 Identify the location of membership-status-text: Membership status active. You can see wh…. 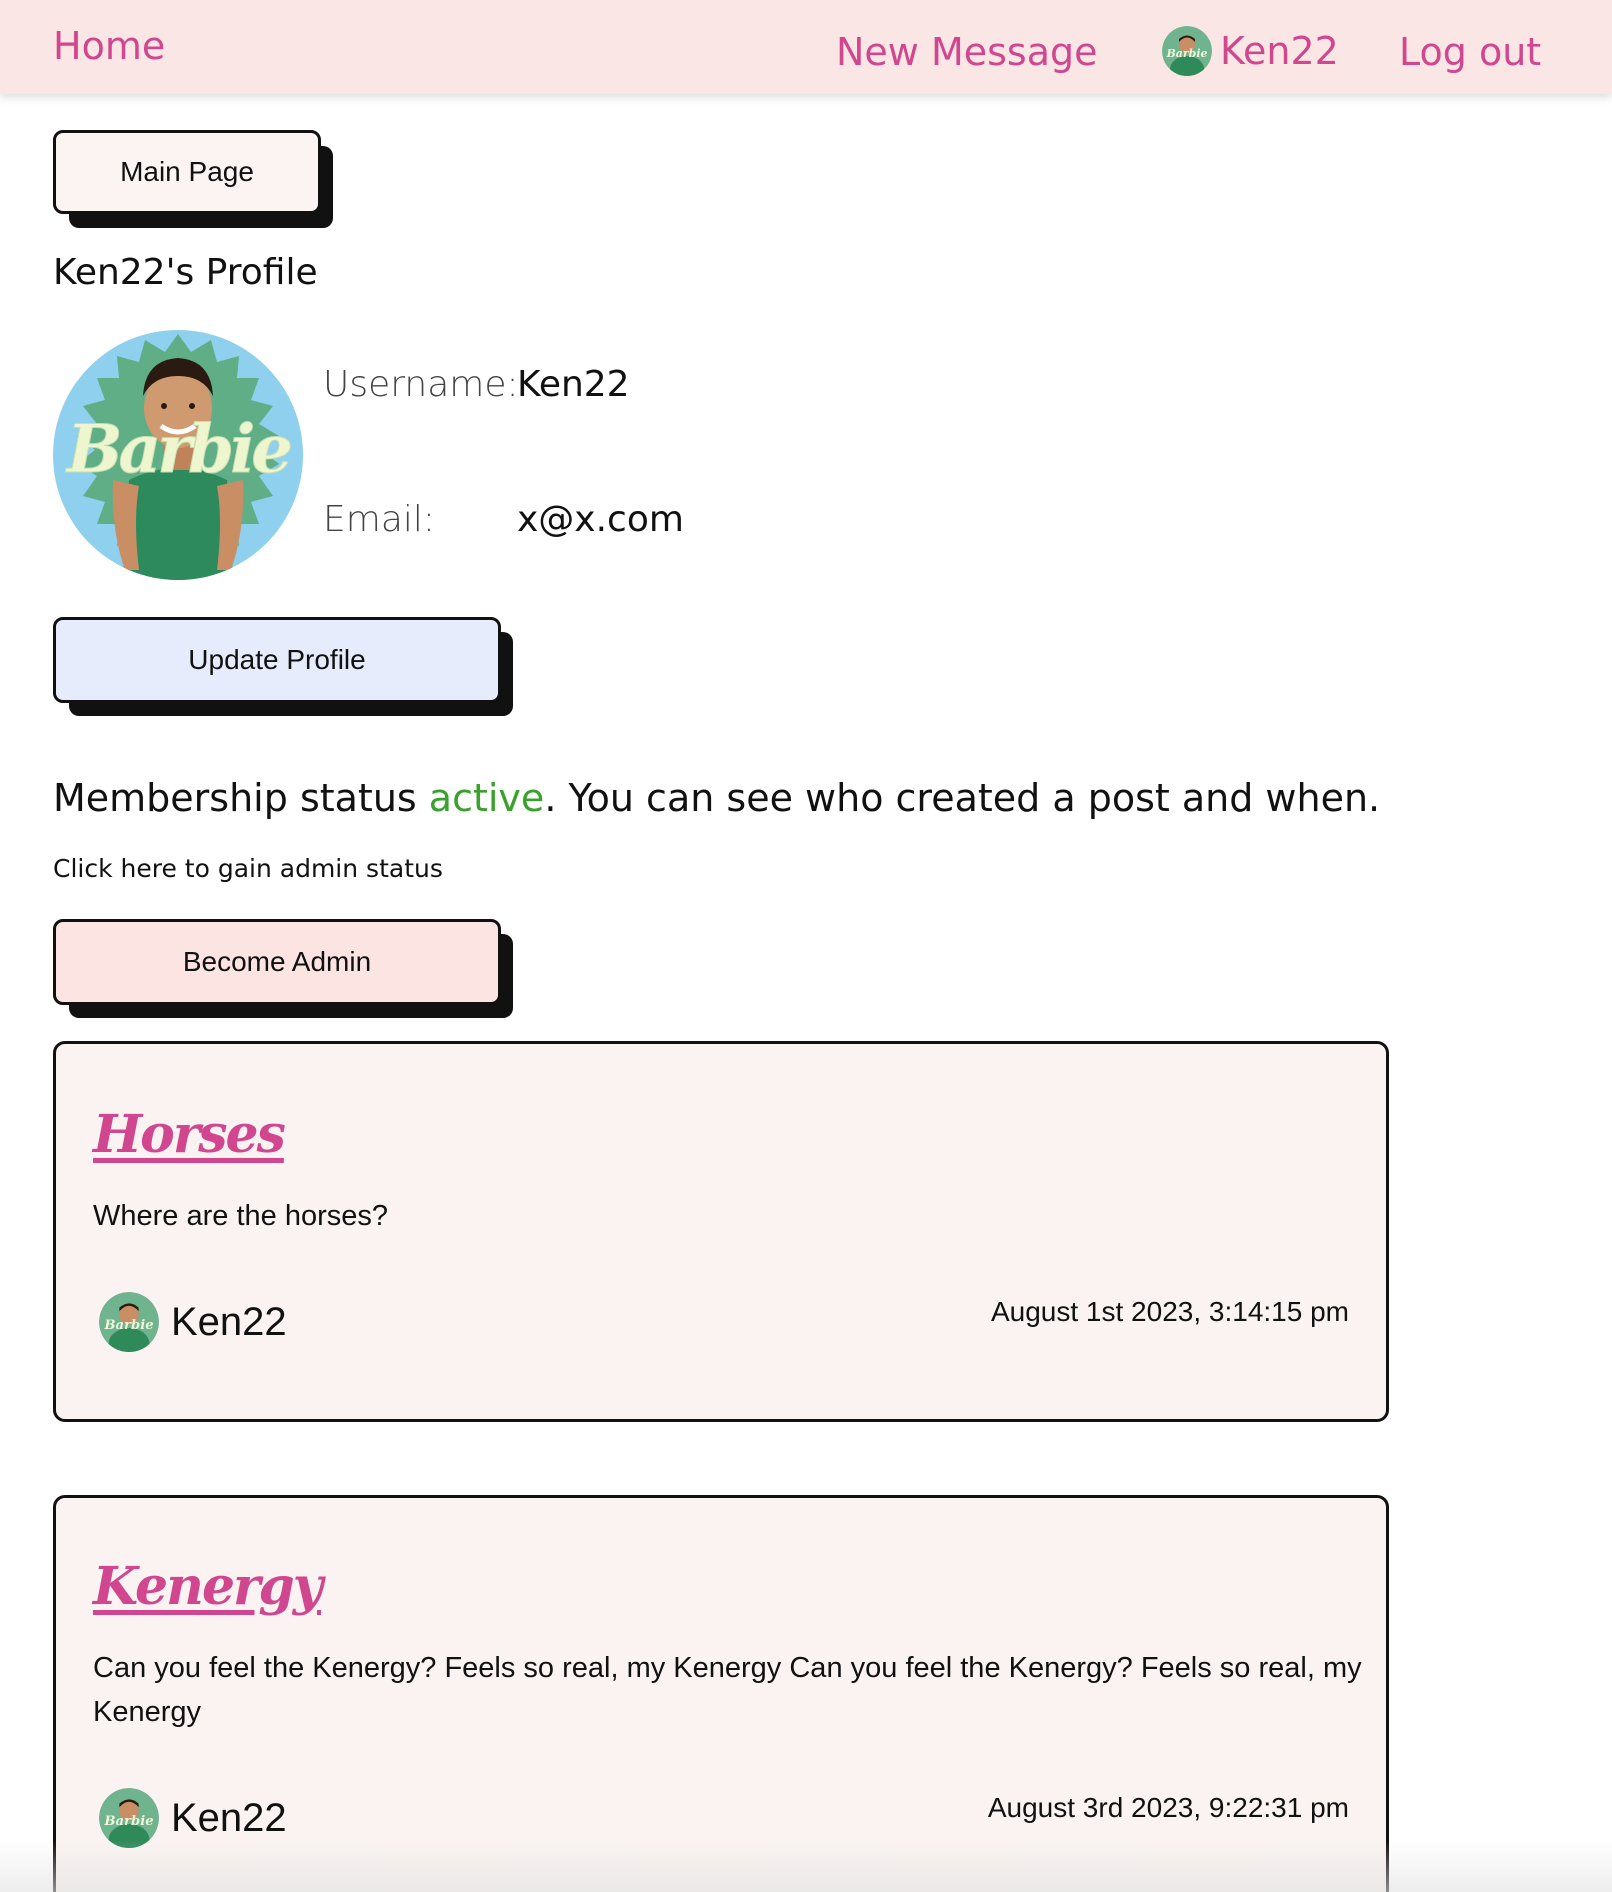
(716, 798).